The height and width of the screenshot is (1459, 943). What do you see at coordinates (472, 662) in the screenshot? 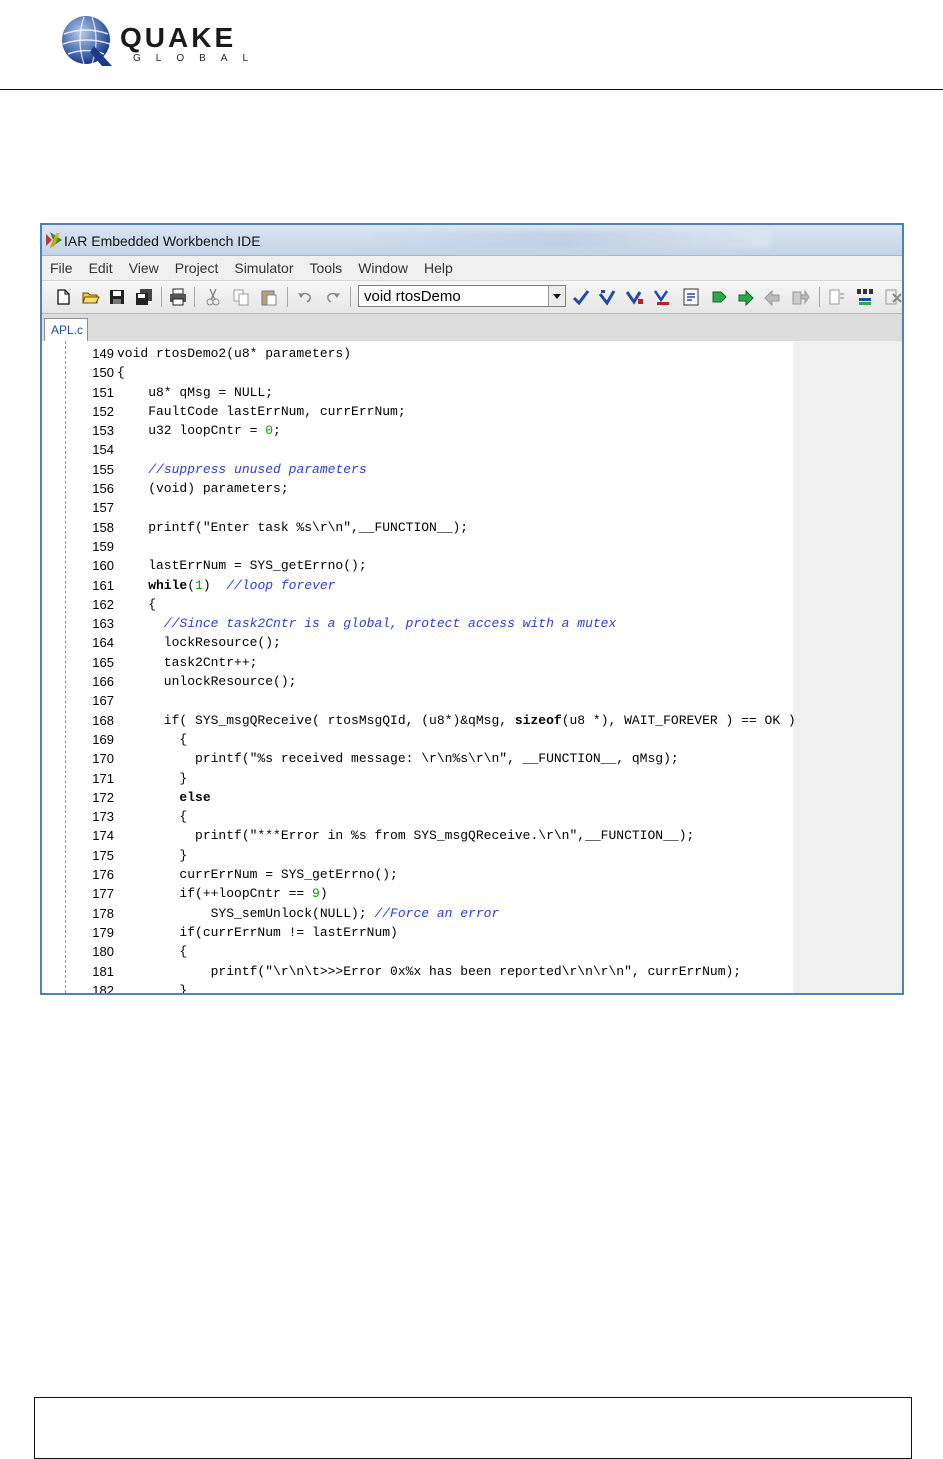
I see `code-line: 165 task2Cntr++;` at bounding box center [472, 662].